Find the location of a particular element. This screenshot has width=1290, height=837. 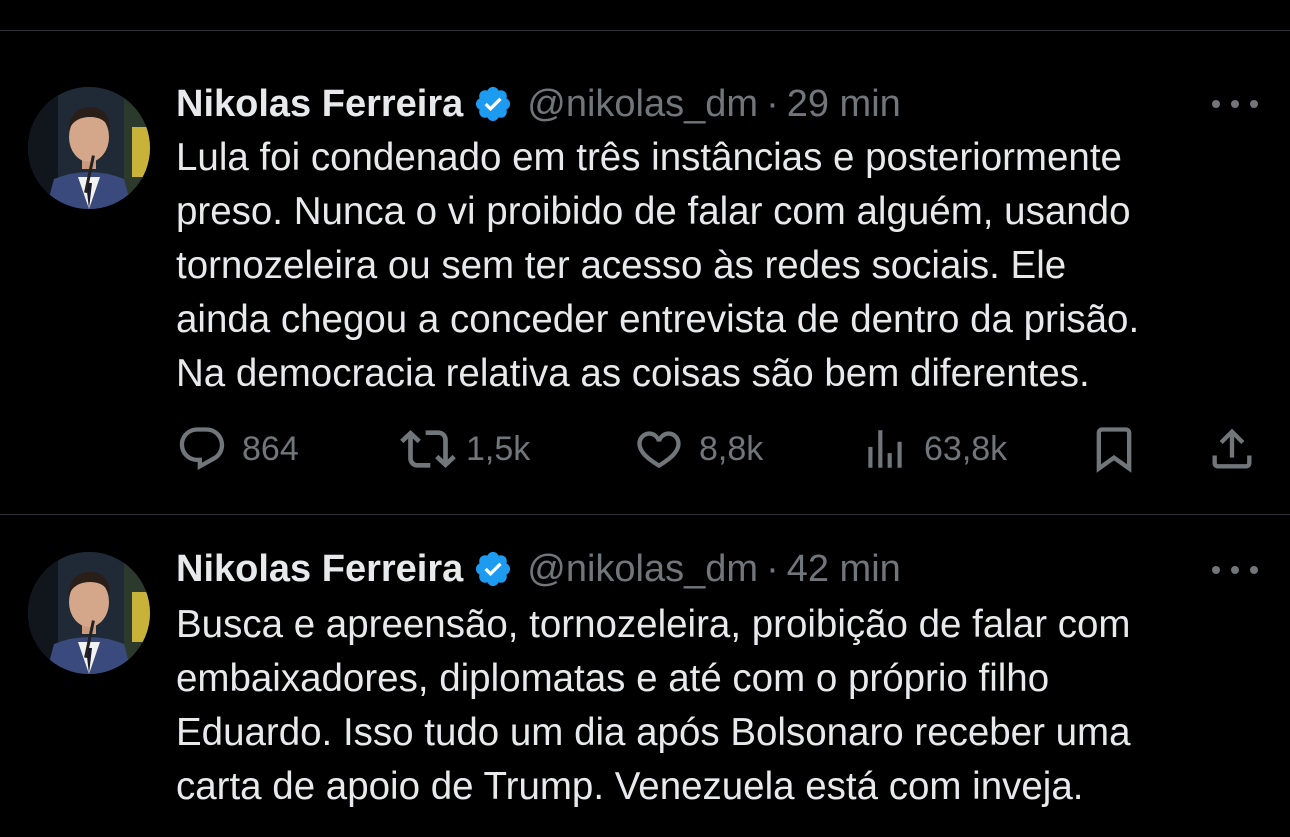

timestamp: 42 min is located at coordinates (844, 569).